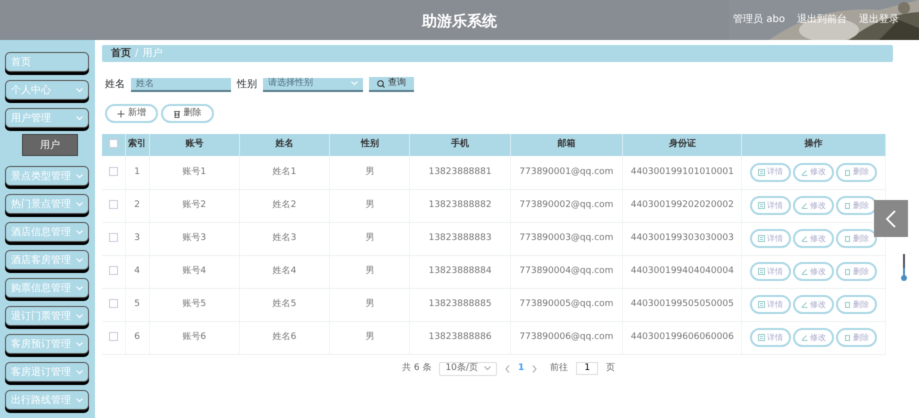 The width and height of the screenshot is (919, 418). Describe the element at coordinates (47, 316) in the screenshot. I see `sidebar-item: 退订门票管理` at that location.